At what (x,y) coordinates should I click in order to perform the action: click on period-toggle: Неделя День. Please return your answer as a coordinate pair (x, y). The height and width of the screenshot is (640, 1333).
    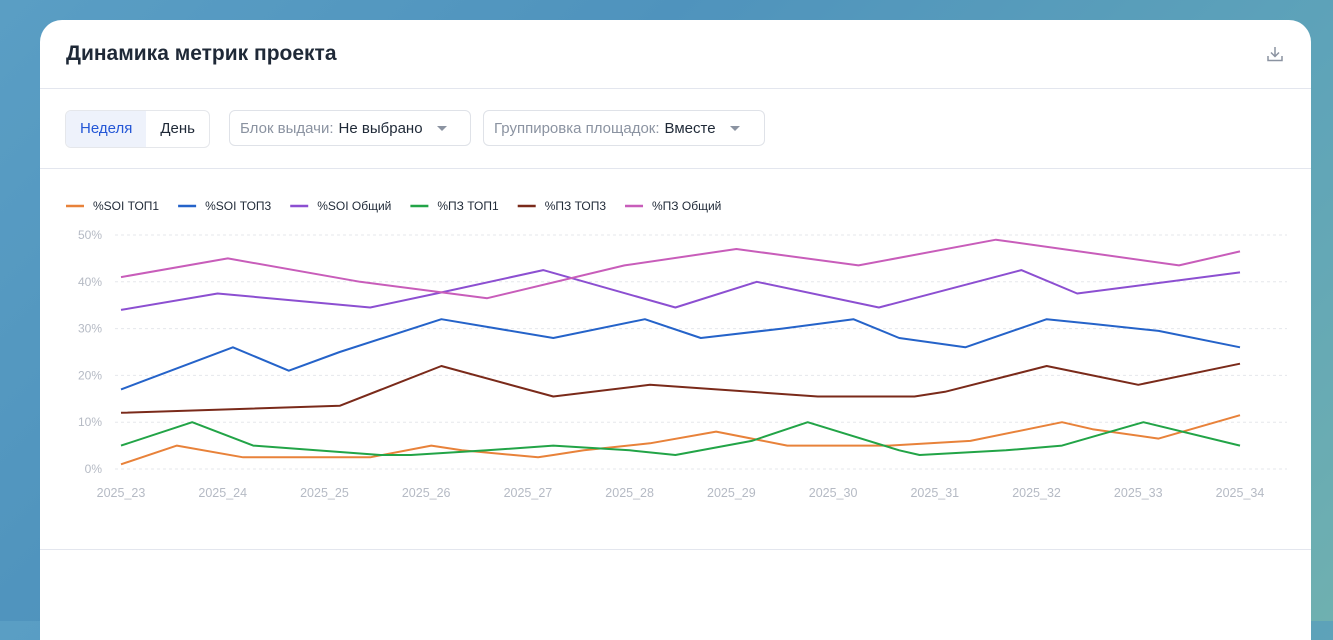
    Looking at the image, I should click on (137, 129).